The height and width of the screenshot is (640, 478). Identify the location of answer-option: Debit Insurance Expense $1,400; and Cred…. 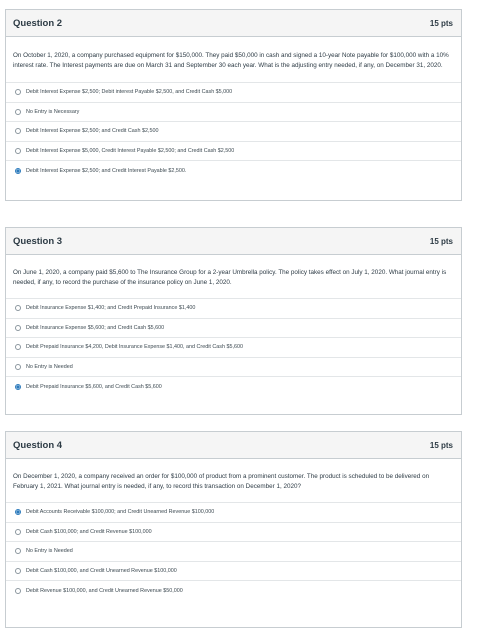
(233, 309).